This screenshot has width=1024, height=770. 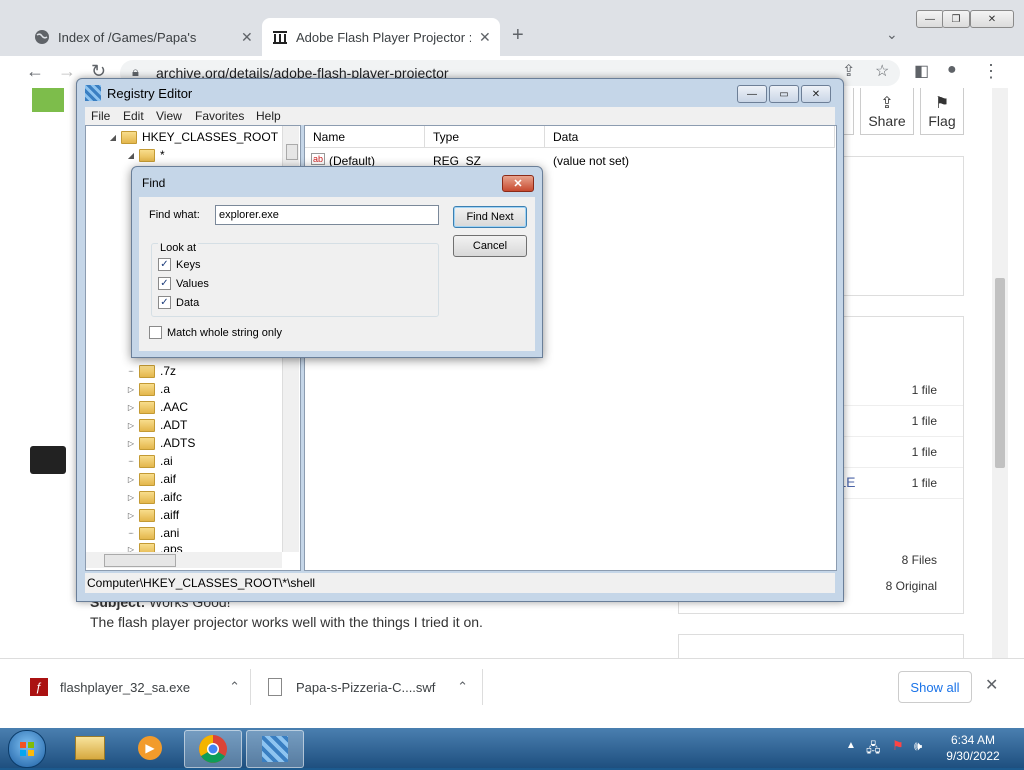 What do you see at coordinates (27, 749) in the screenshot?
I see `start-button` at bounding box center [27, 749].